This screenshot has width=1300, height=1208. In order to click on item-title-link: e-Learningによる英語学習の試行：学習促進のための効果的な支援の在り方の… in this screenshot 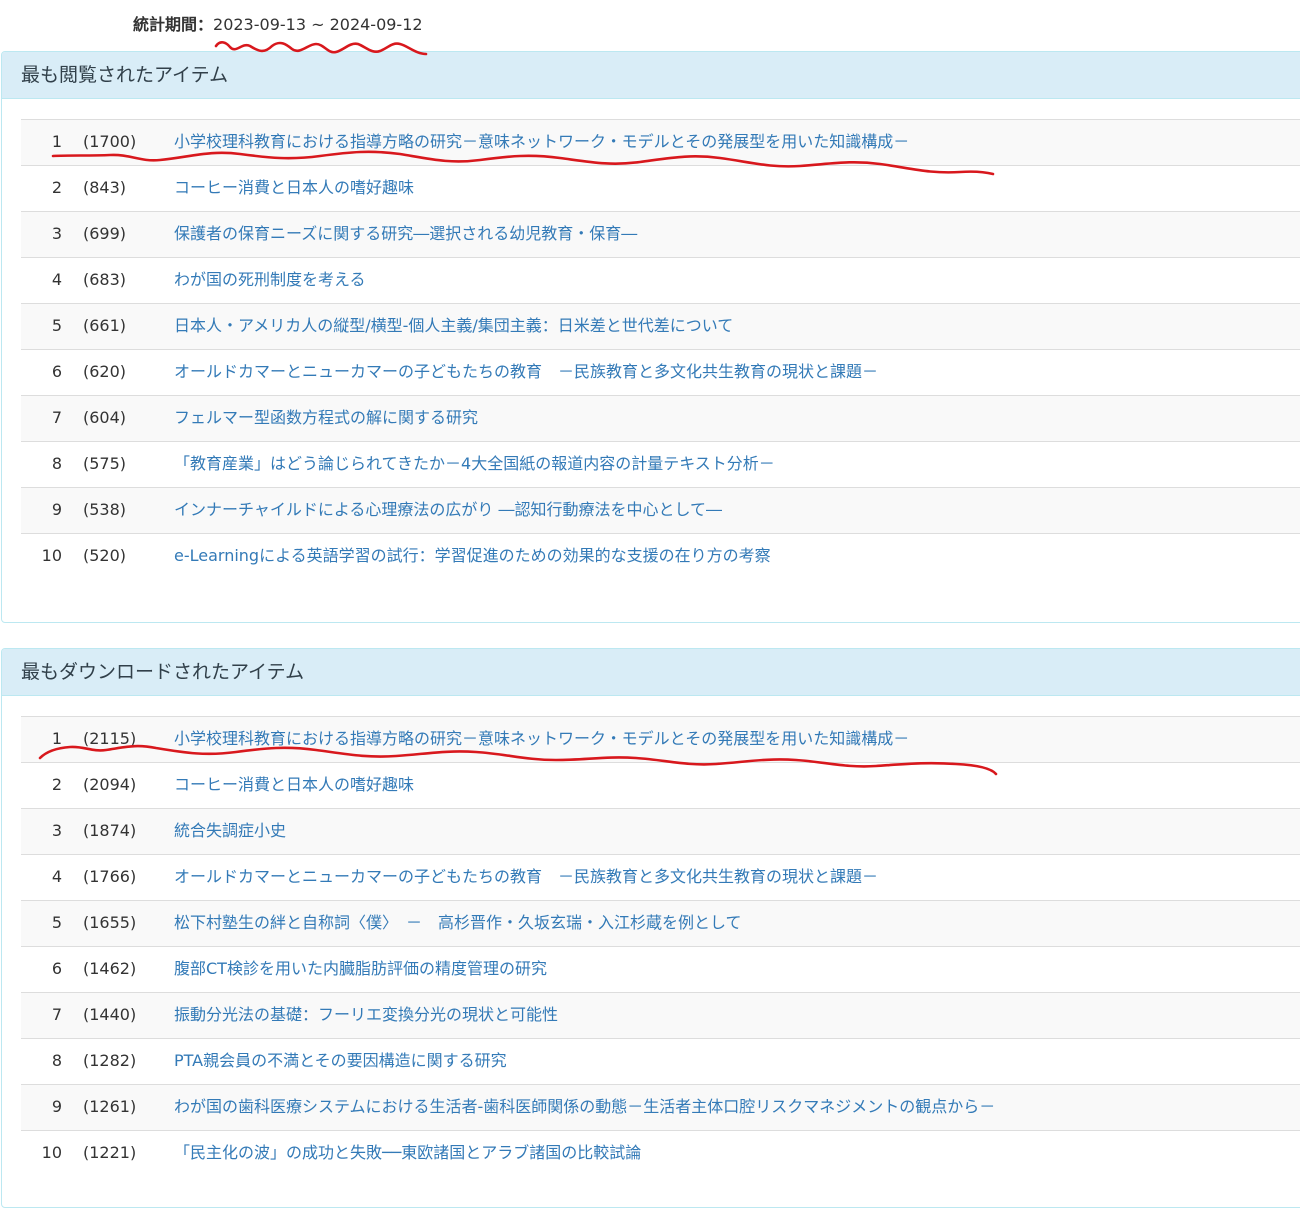, I will do `click(472, 556)`.